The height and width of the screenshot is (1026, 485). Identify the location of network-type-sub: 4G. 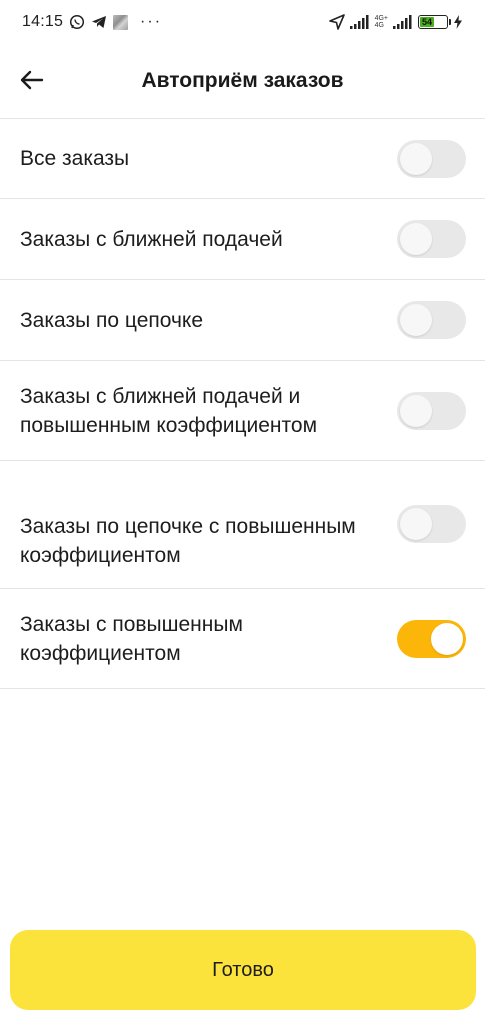
(379, 25).